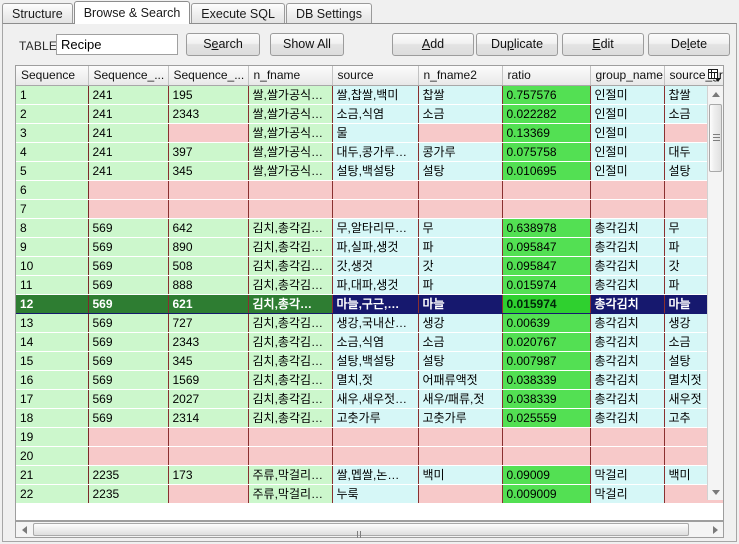 The height and width of the screenshot is (544, 739). Describe the element at coordinates (460, 399) in the screenshot. I see `cell-n-fname2: 새우/패류,젓` at that location.